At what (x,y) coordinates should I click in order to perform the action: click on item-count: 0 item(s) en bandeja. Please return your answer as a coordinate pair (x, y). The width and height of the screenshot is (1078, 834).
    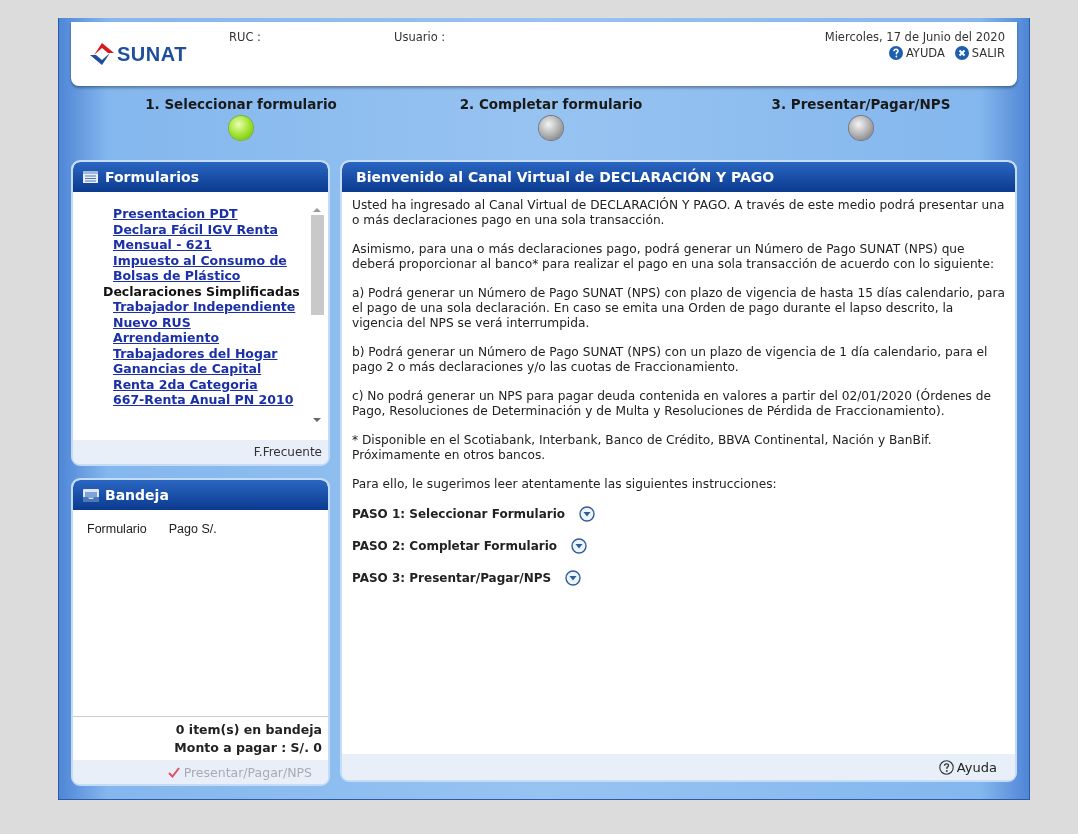
    Looking at the image, I should click on (248, 730).